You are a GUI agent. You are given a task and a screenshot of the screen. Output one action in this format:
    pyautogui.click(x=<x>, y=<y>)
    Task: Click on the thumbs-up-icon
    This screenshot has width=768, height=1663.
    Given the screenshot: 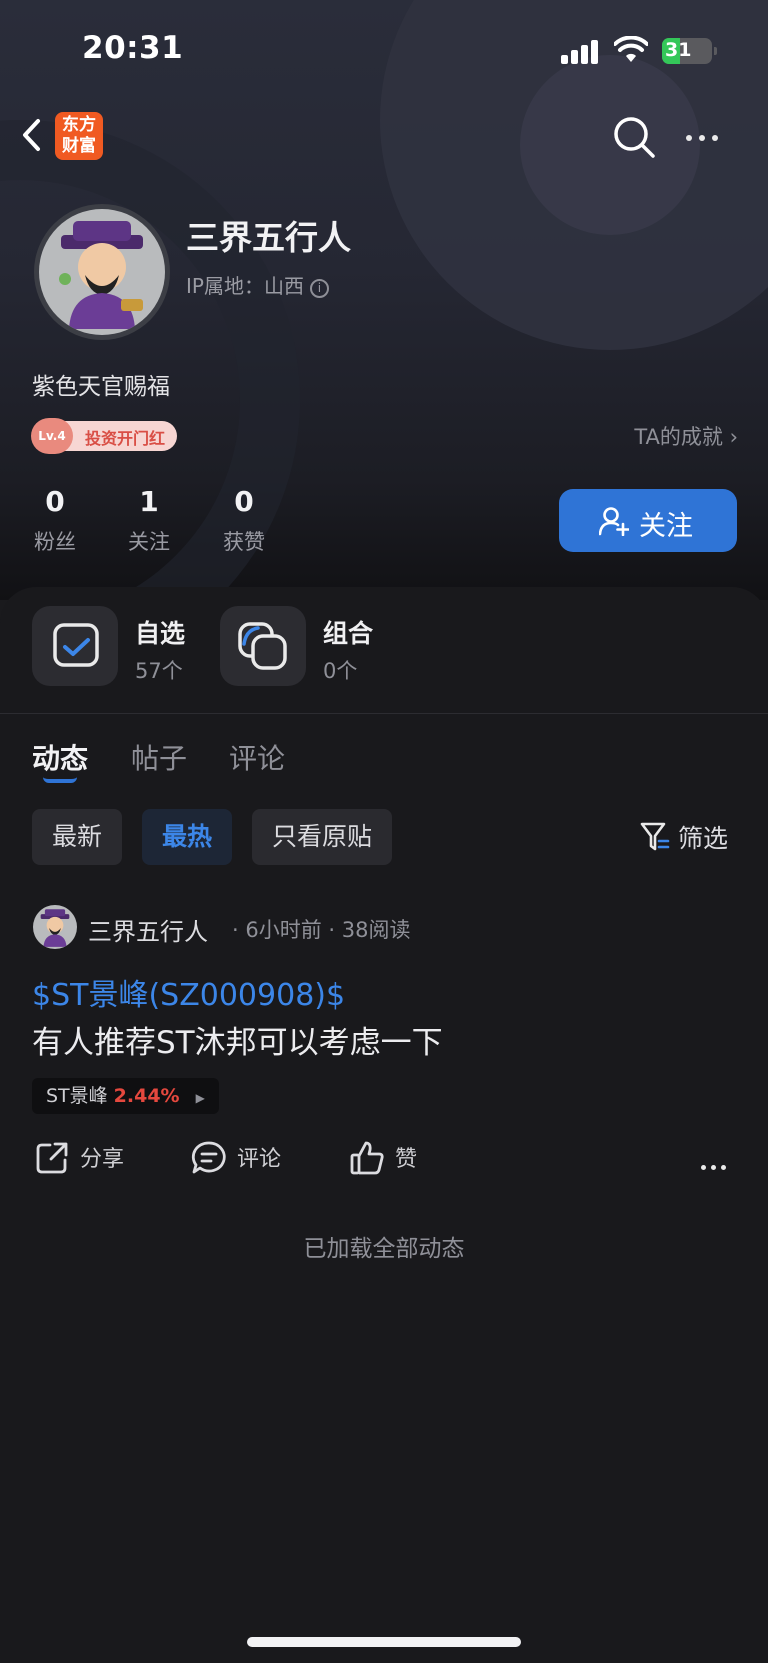 What is the action you would take?
    pyautogui.click(x=367, y=1158)
    